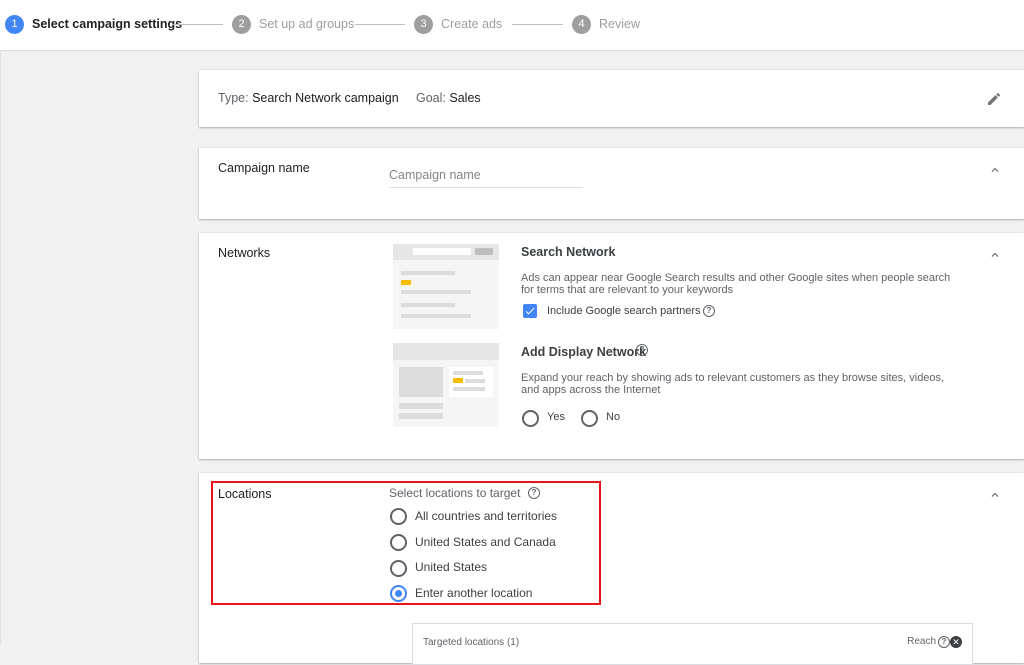  Describe the element at coordinates (307, 24) in the screenshot. I see `step-label: Set up ad groups` at that location.